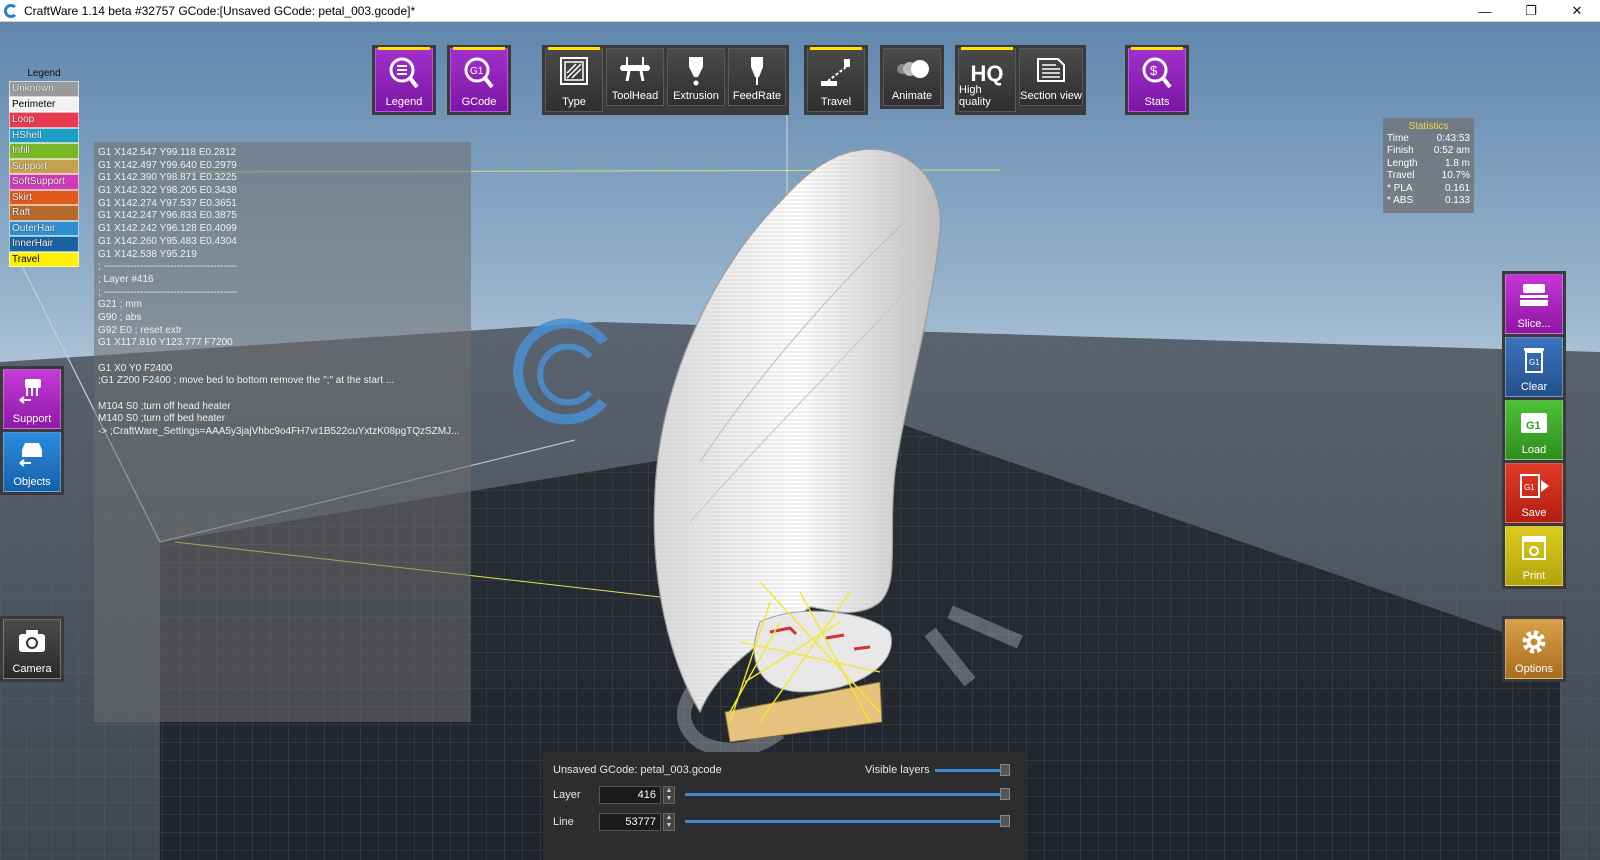  What do you see at coordinates (567, 795) in the screenshot?
I see `layer-label: Layer` at bounding box center [567, 795].